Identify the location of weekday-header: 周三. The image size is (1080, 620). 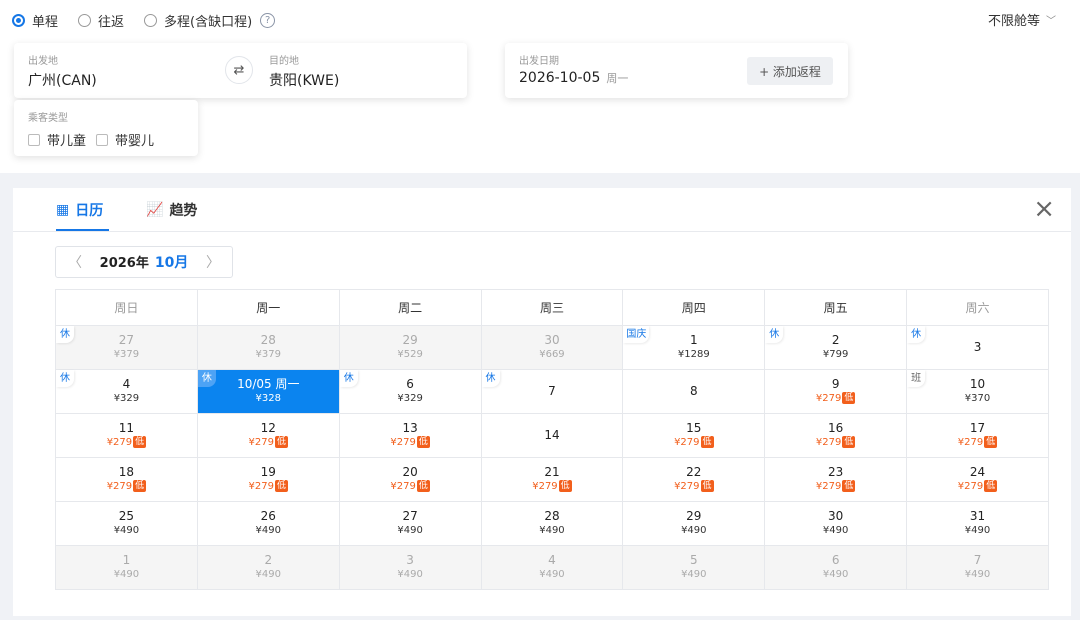
(552, 307).